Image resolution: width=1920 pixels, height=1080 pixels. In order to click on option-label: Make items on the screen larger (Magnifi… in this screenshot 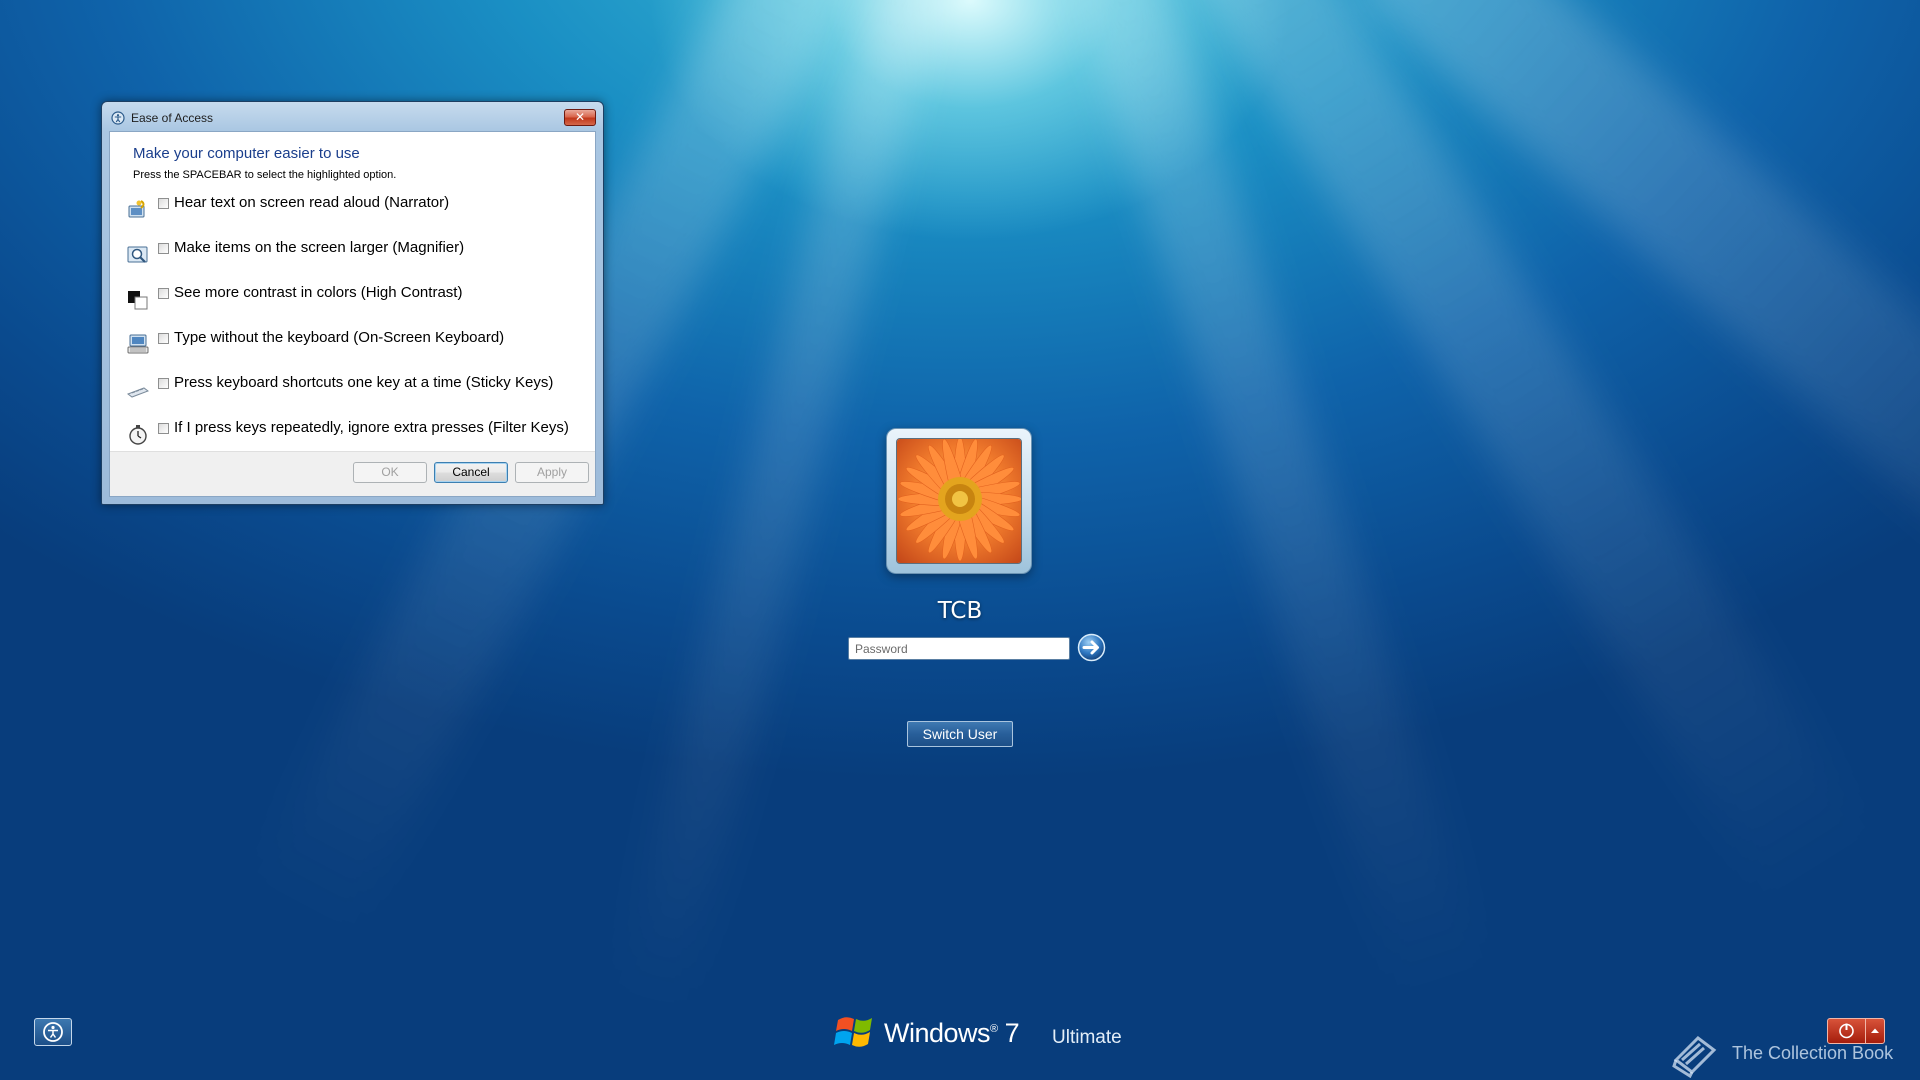, I will do `click(319, 247)`.